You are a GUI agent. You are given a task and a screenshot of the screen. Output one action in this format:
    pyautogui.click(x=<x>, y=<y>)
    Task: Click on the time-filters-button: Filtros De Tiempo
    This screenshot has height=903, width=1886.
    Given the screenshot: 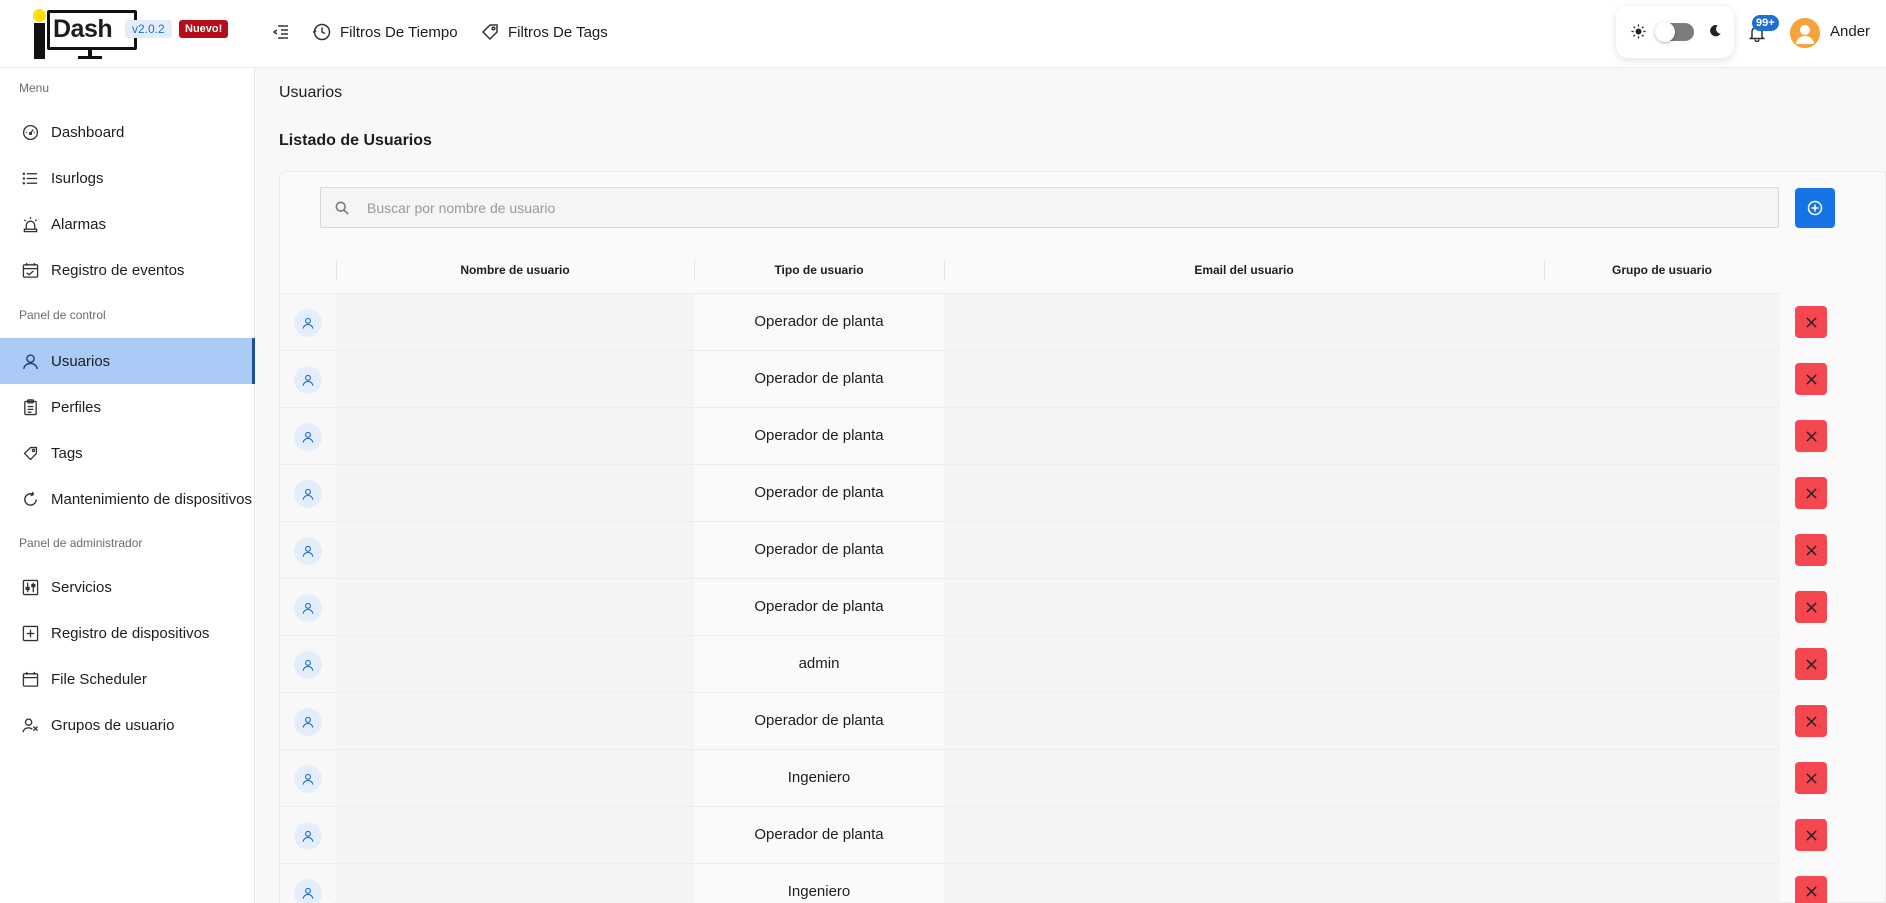 What is the action you would take?
    pyautogui.click(x=385, y=32)
    